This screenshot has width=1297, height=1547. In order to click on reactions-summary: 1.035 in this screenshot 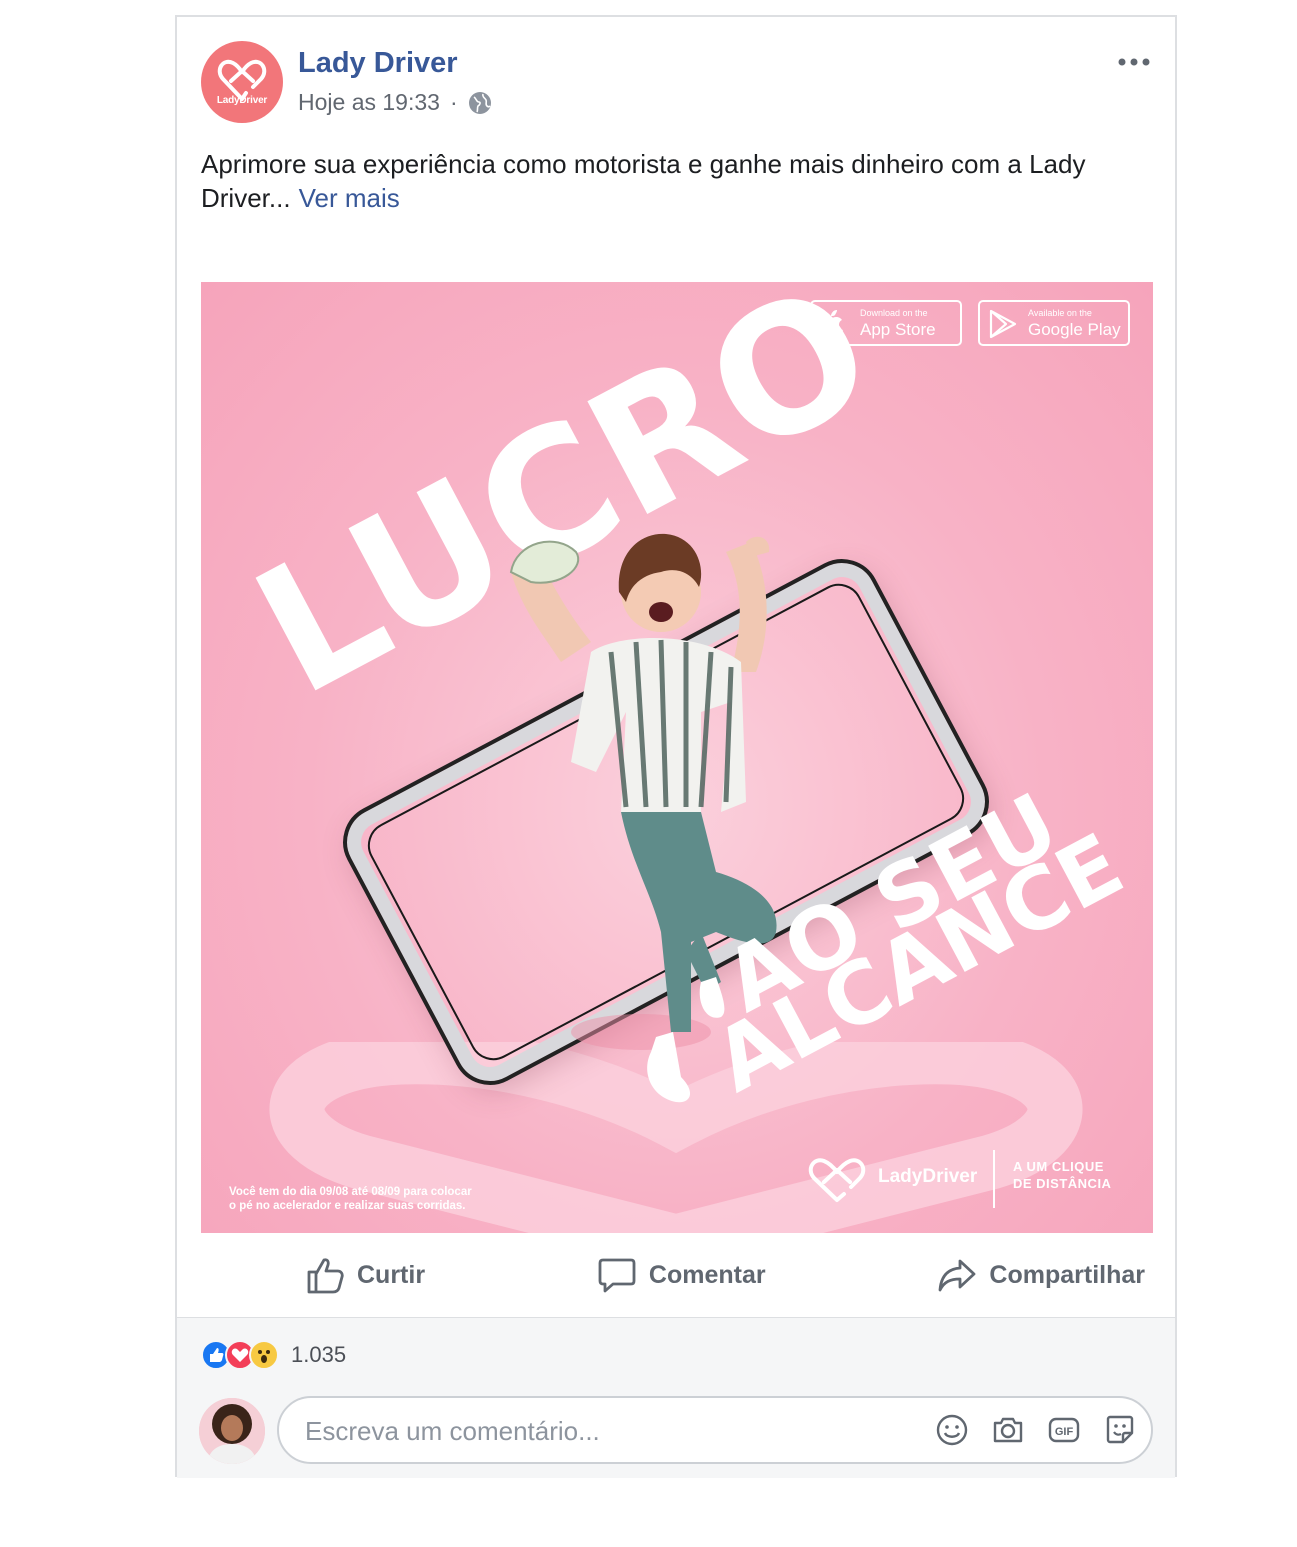, I will do `click(273, 1355)`.